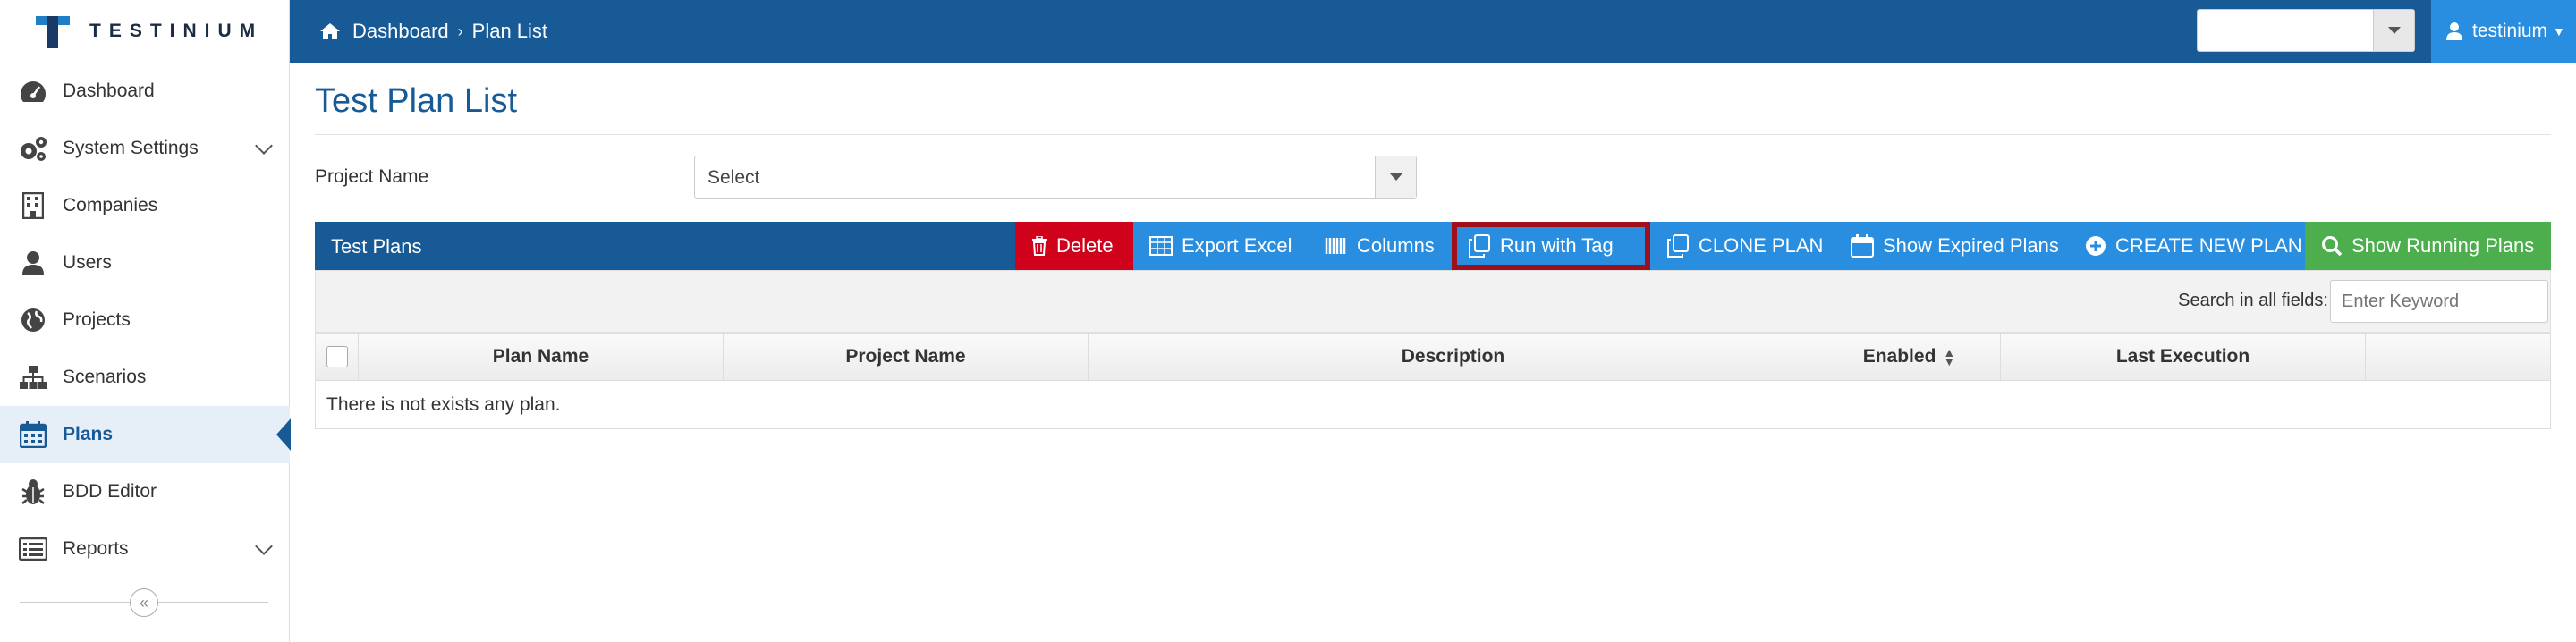 This screenshot has width=2576, height=642. Describe the element at coordinates (33, 91) in the screenshot. I see `dashboard-icon` at that location.